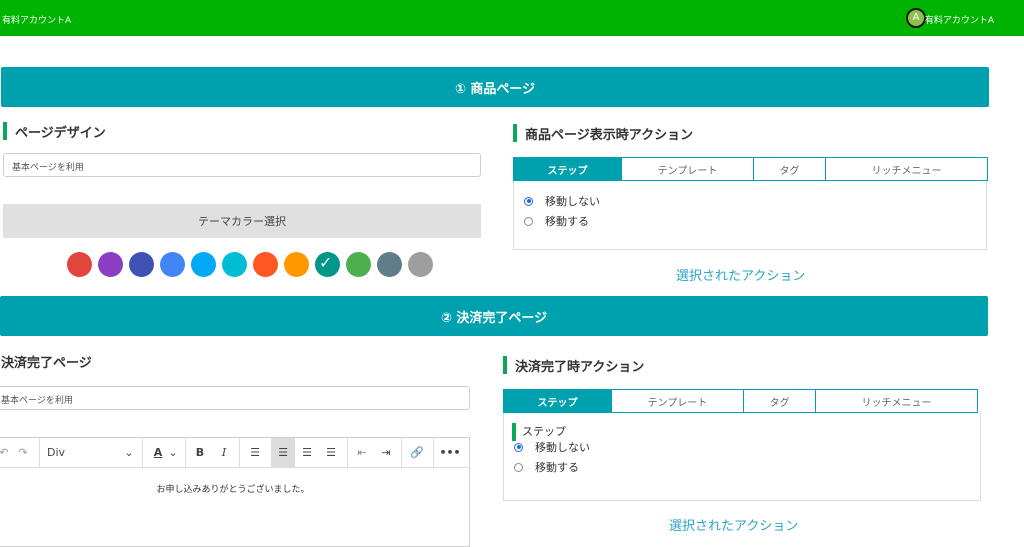 This screenshot has height=547, width=1024. I want to click on section-title: ② 決済完了ページ, so click(494, 318).